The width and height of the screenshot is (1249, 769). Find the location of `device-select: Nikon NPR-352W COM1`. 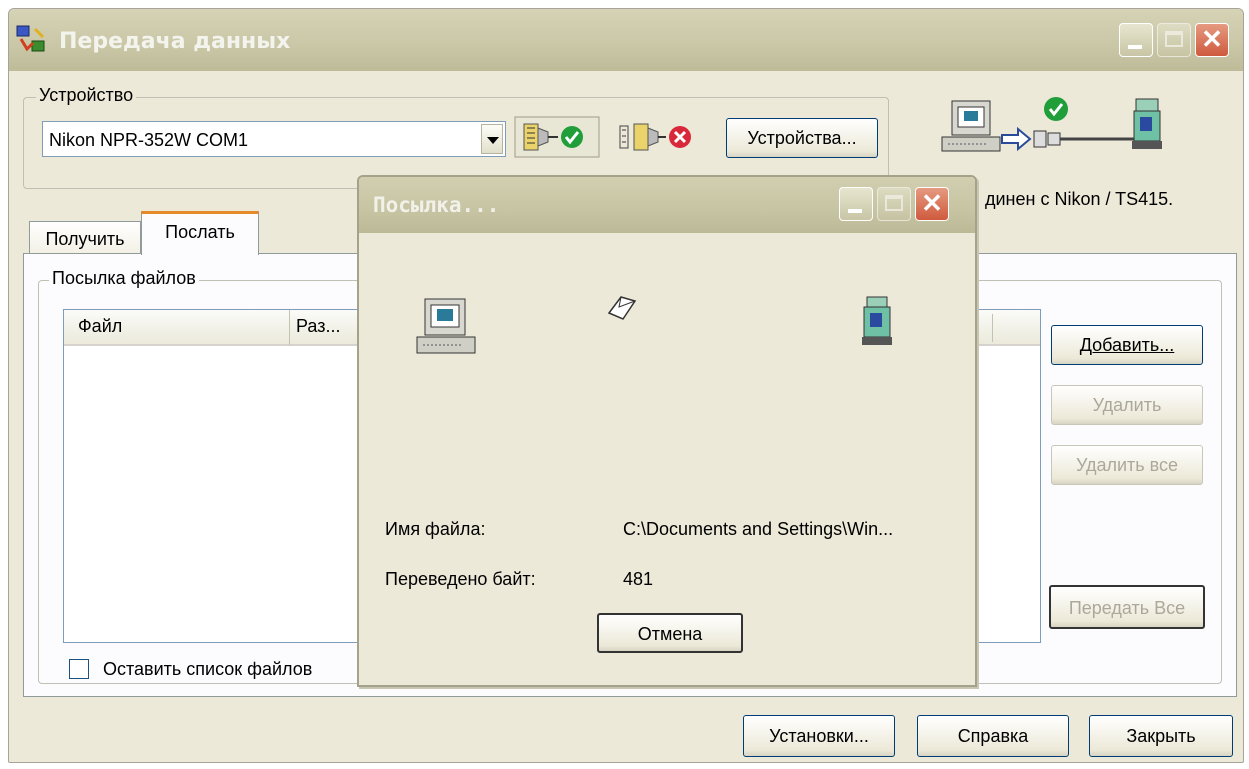

device-select: Nikon NPR-352W COM1 is located at coordinates (274, 139).